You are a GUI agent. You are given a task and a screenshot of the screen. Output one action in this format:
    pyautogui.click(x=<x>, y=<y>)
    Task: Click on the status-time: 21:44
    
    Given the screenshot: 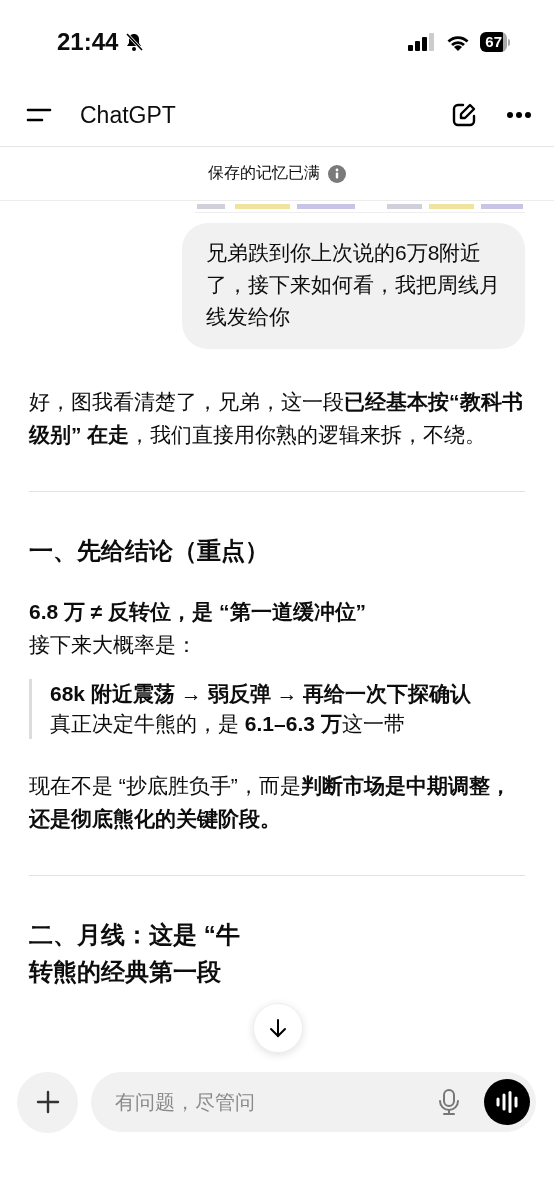 What is the action you would take?
    pyautogui.click(x=88, y=42)
    